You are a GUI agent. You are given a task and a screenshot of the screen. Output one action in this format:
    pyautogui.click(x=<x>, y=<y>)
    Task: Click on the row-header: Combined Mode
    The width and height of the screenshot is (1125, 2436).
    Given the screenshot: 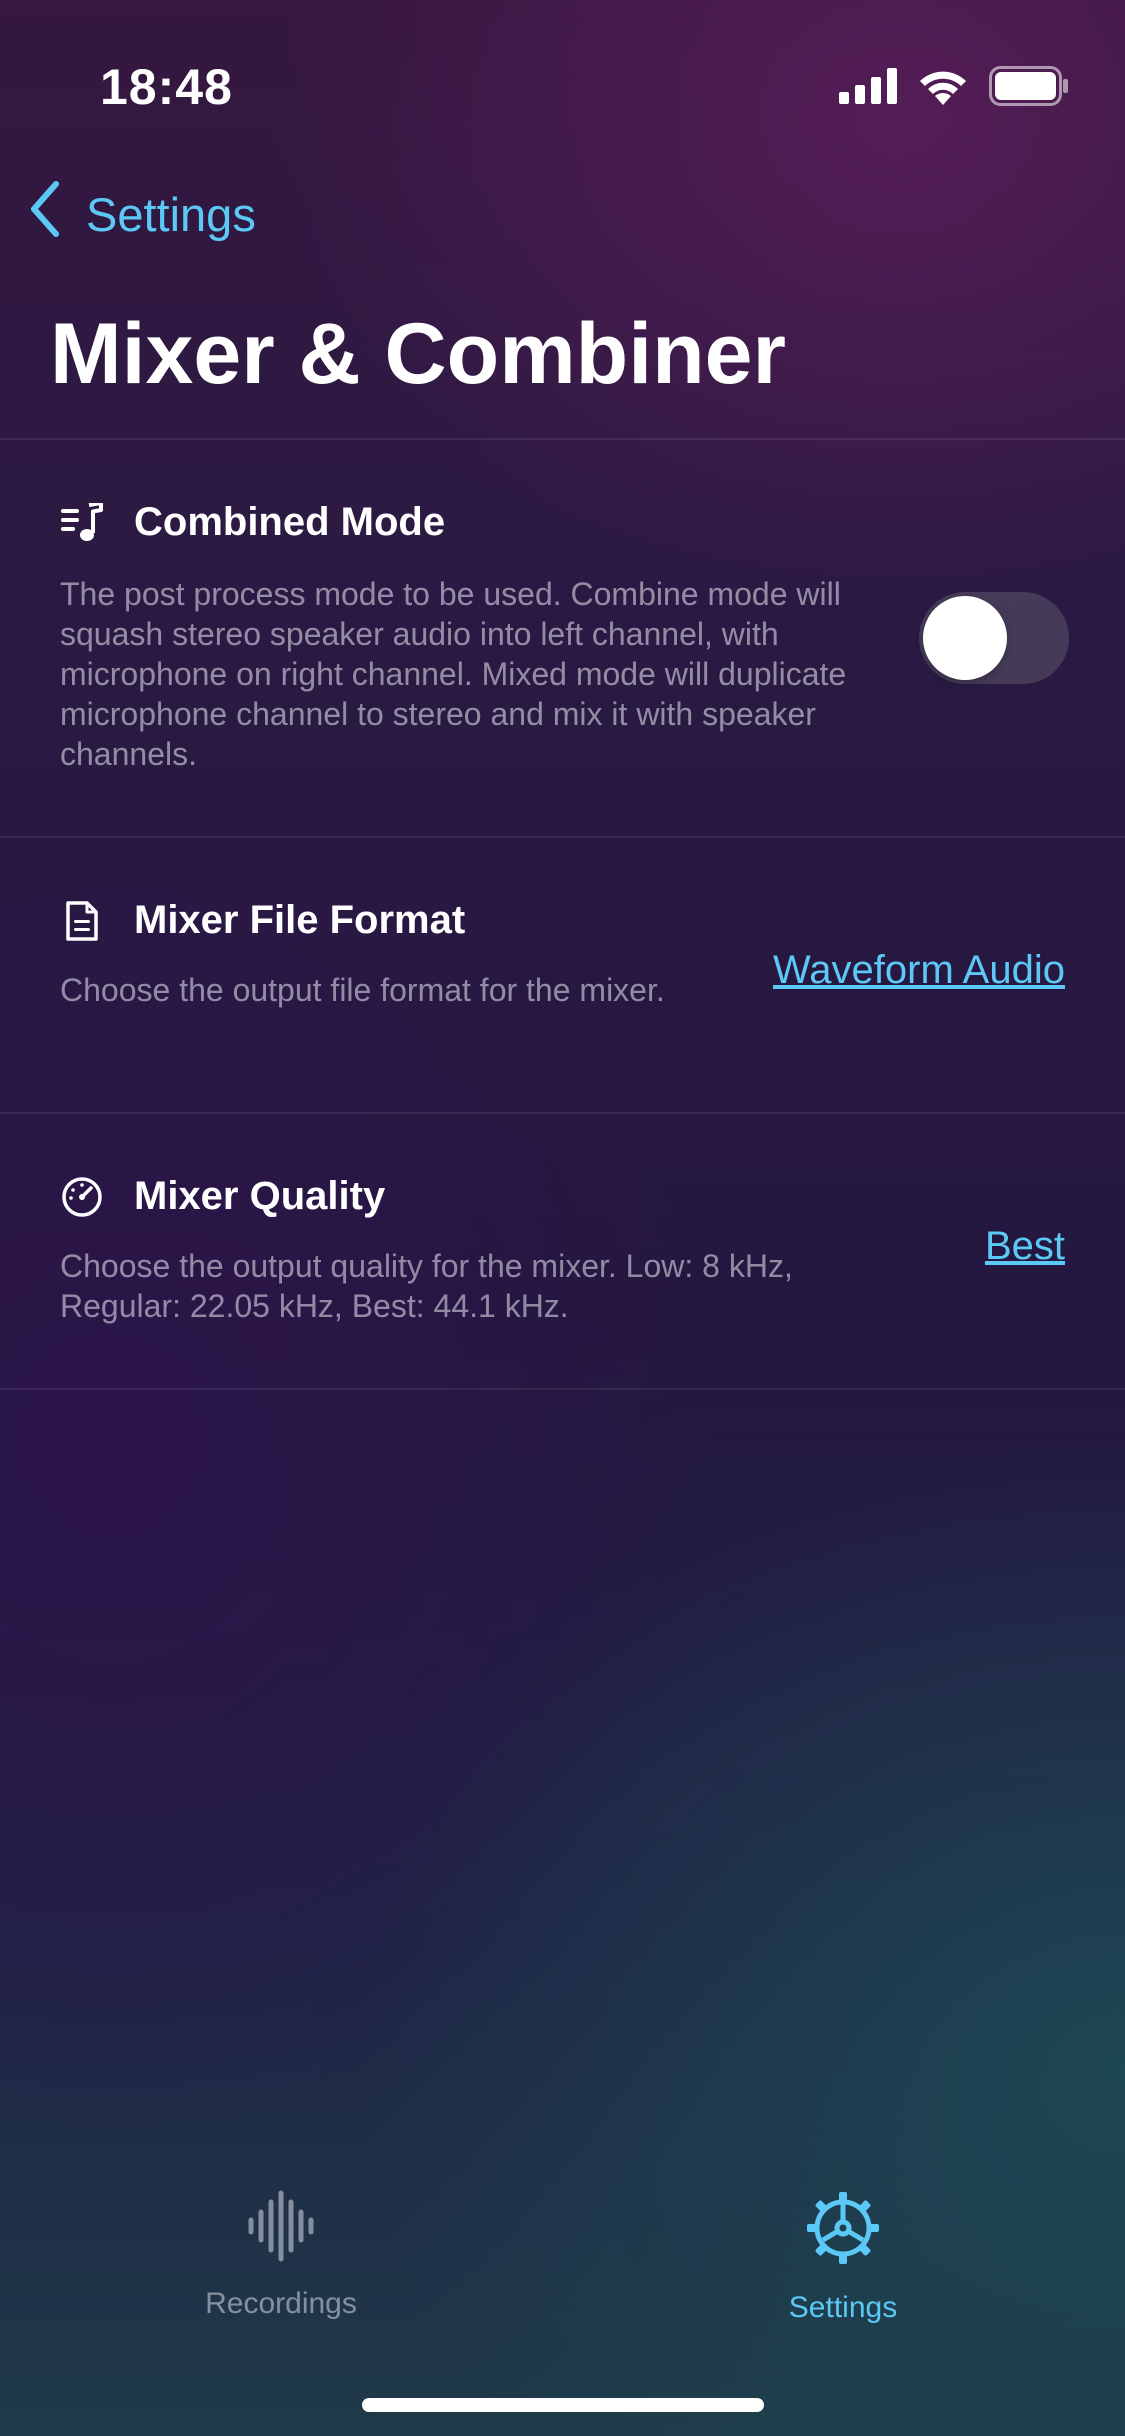 What is the action you would take?
    pyautogui.click(x=252, y=522)
    